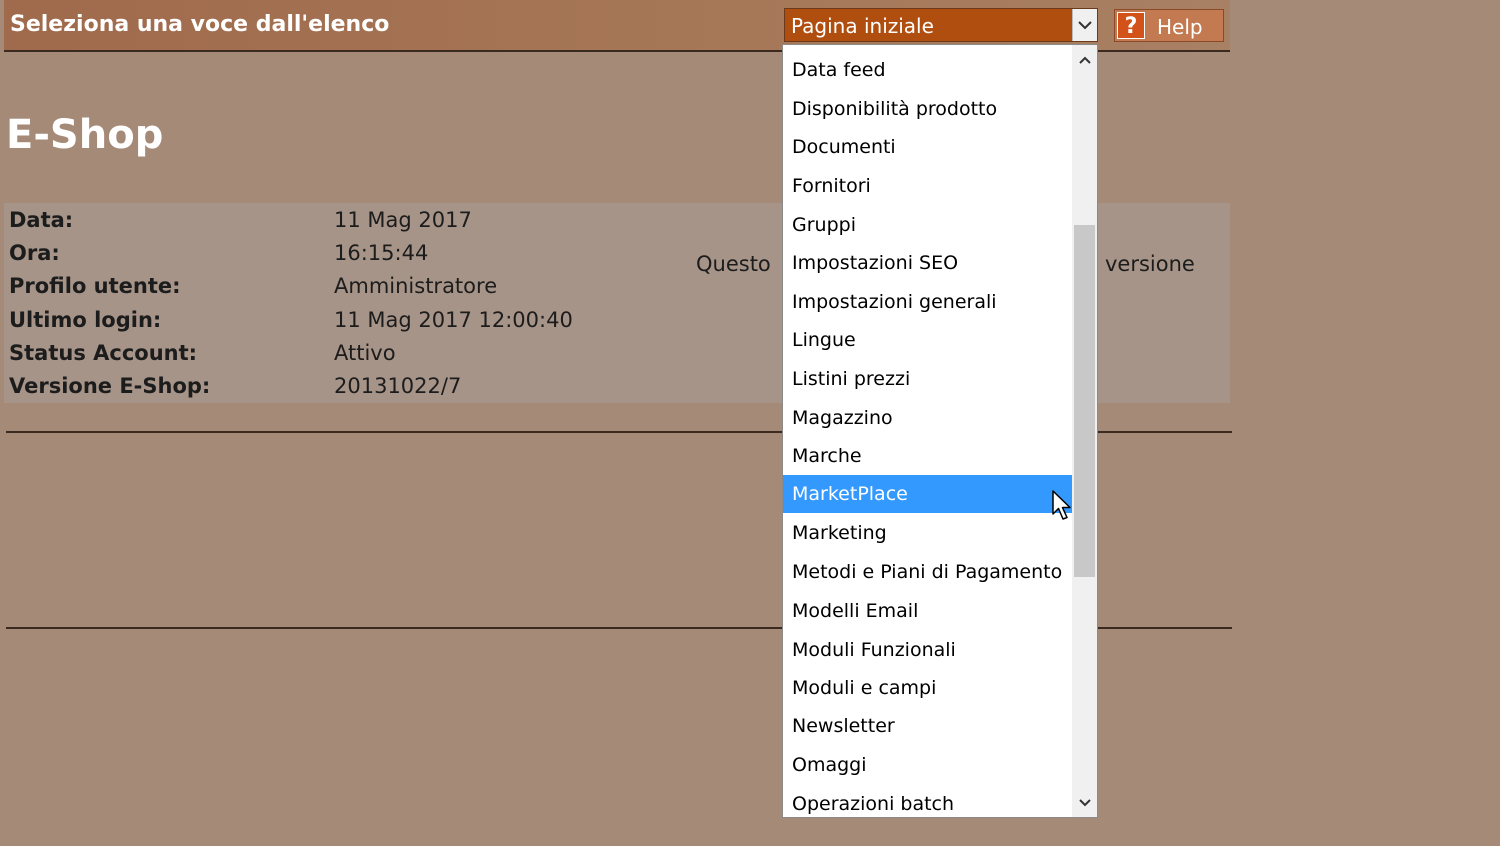 The width and height of the screenshot is (1500, 846). Describe the element at coordinates (34, 253) in the screenshot. I see `info-key: Ora:` at that location.